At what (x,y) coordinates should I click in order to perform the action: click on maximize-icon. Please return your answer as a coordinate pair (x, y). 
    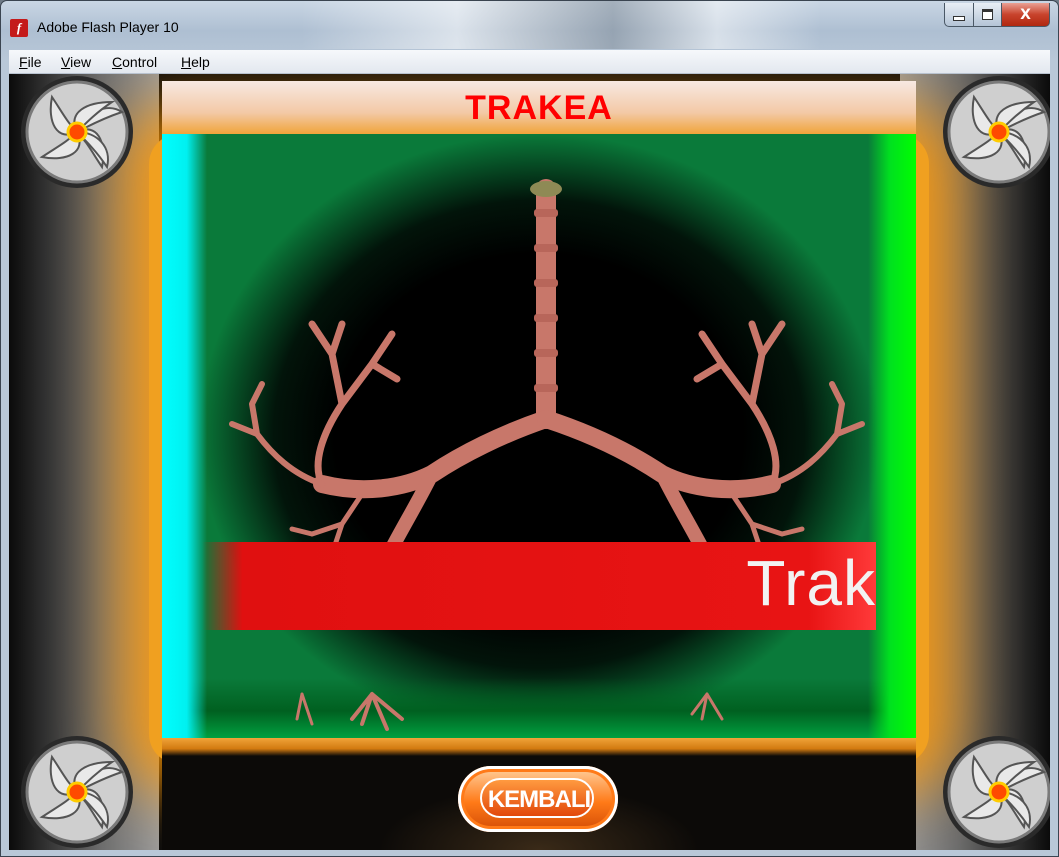
    Looking at the image, I should click on (987, 14).